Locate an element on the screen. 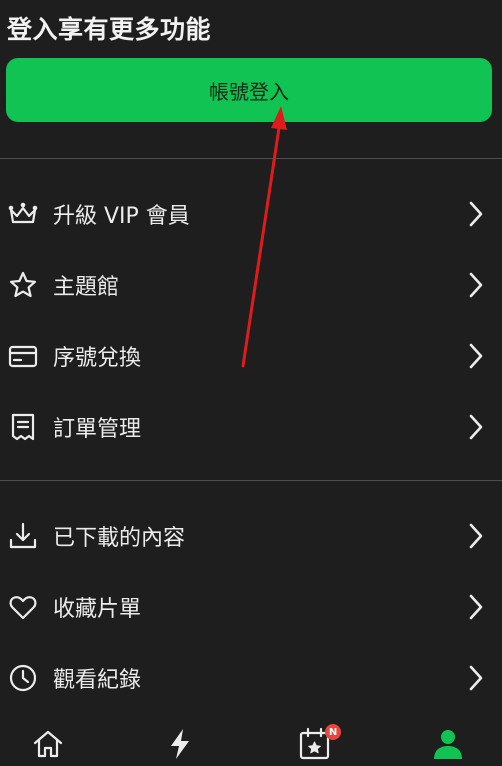  menu-item-label: 訂單管理 is located at coordinates (97, 429).